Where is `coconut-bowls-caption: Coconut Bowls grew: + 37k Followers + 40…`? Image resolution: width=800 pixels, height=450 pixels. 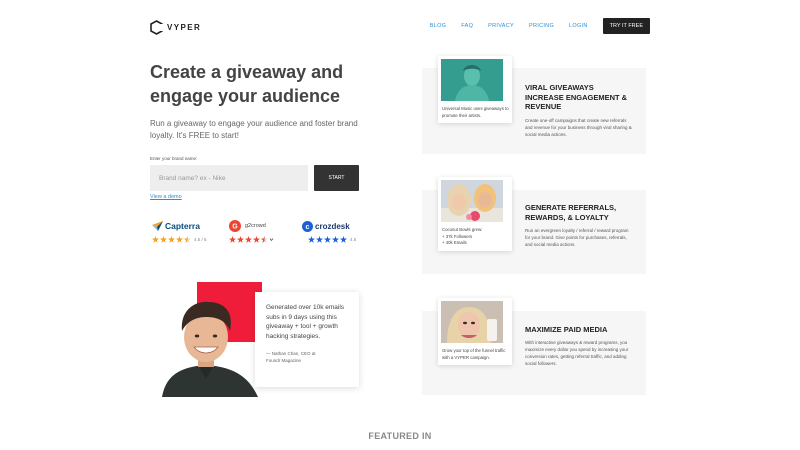 coconut-bowls-caption: Coconut Bowls grew: + 37k Followers + 40… is located at coordinates (475, 237).